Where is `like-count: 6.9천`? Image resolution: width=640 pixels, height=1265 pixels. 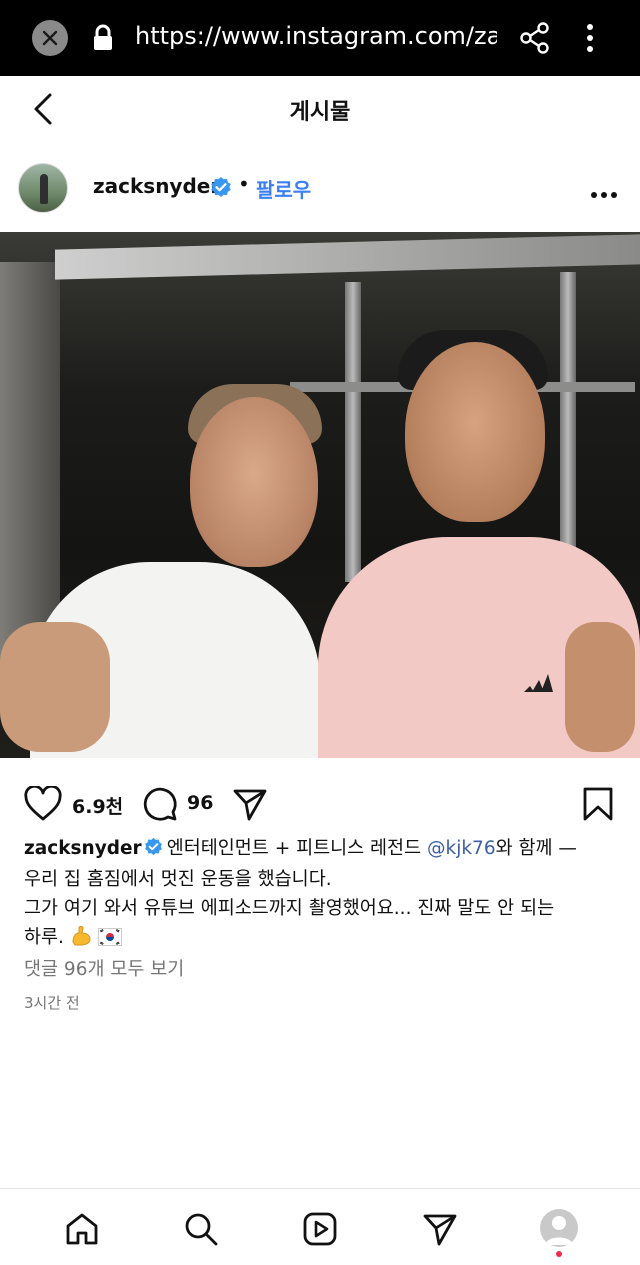 like-count: 6.9천 is located at coordinates (97, 805).